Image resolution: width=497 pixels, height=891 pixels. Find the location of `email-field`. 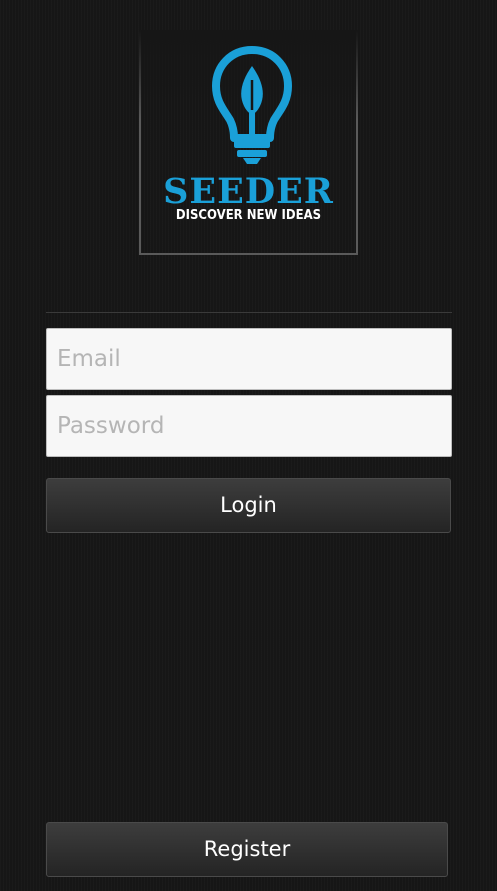

email-field is located at coordinates (249, 359).